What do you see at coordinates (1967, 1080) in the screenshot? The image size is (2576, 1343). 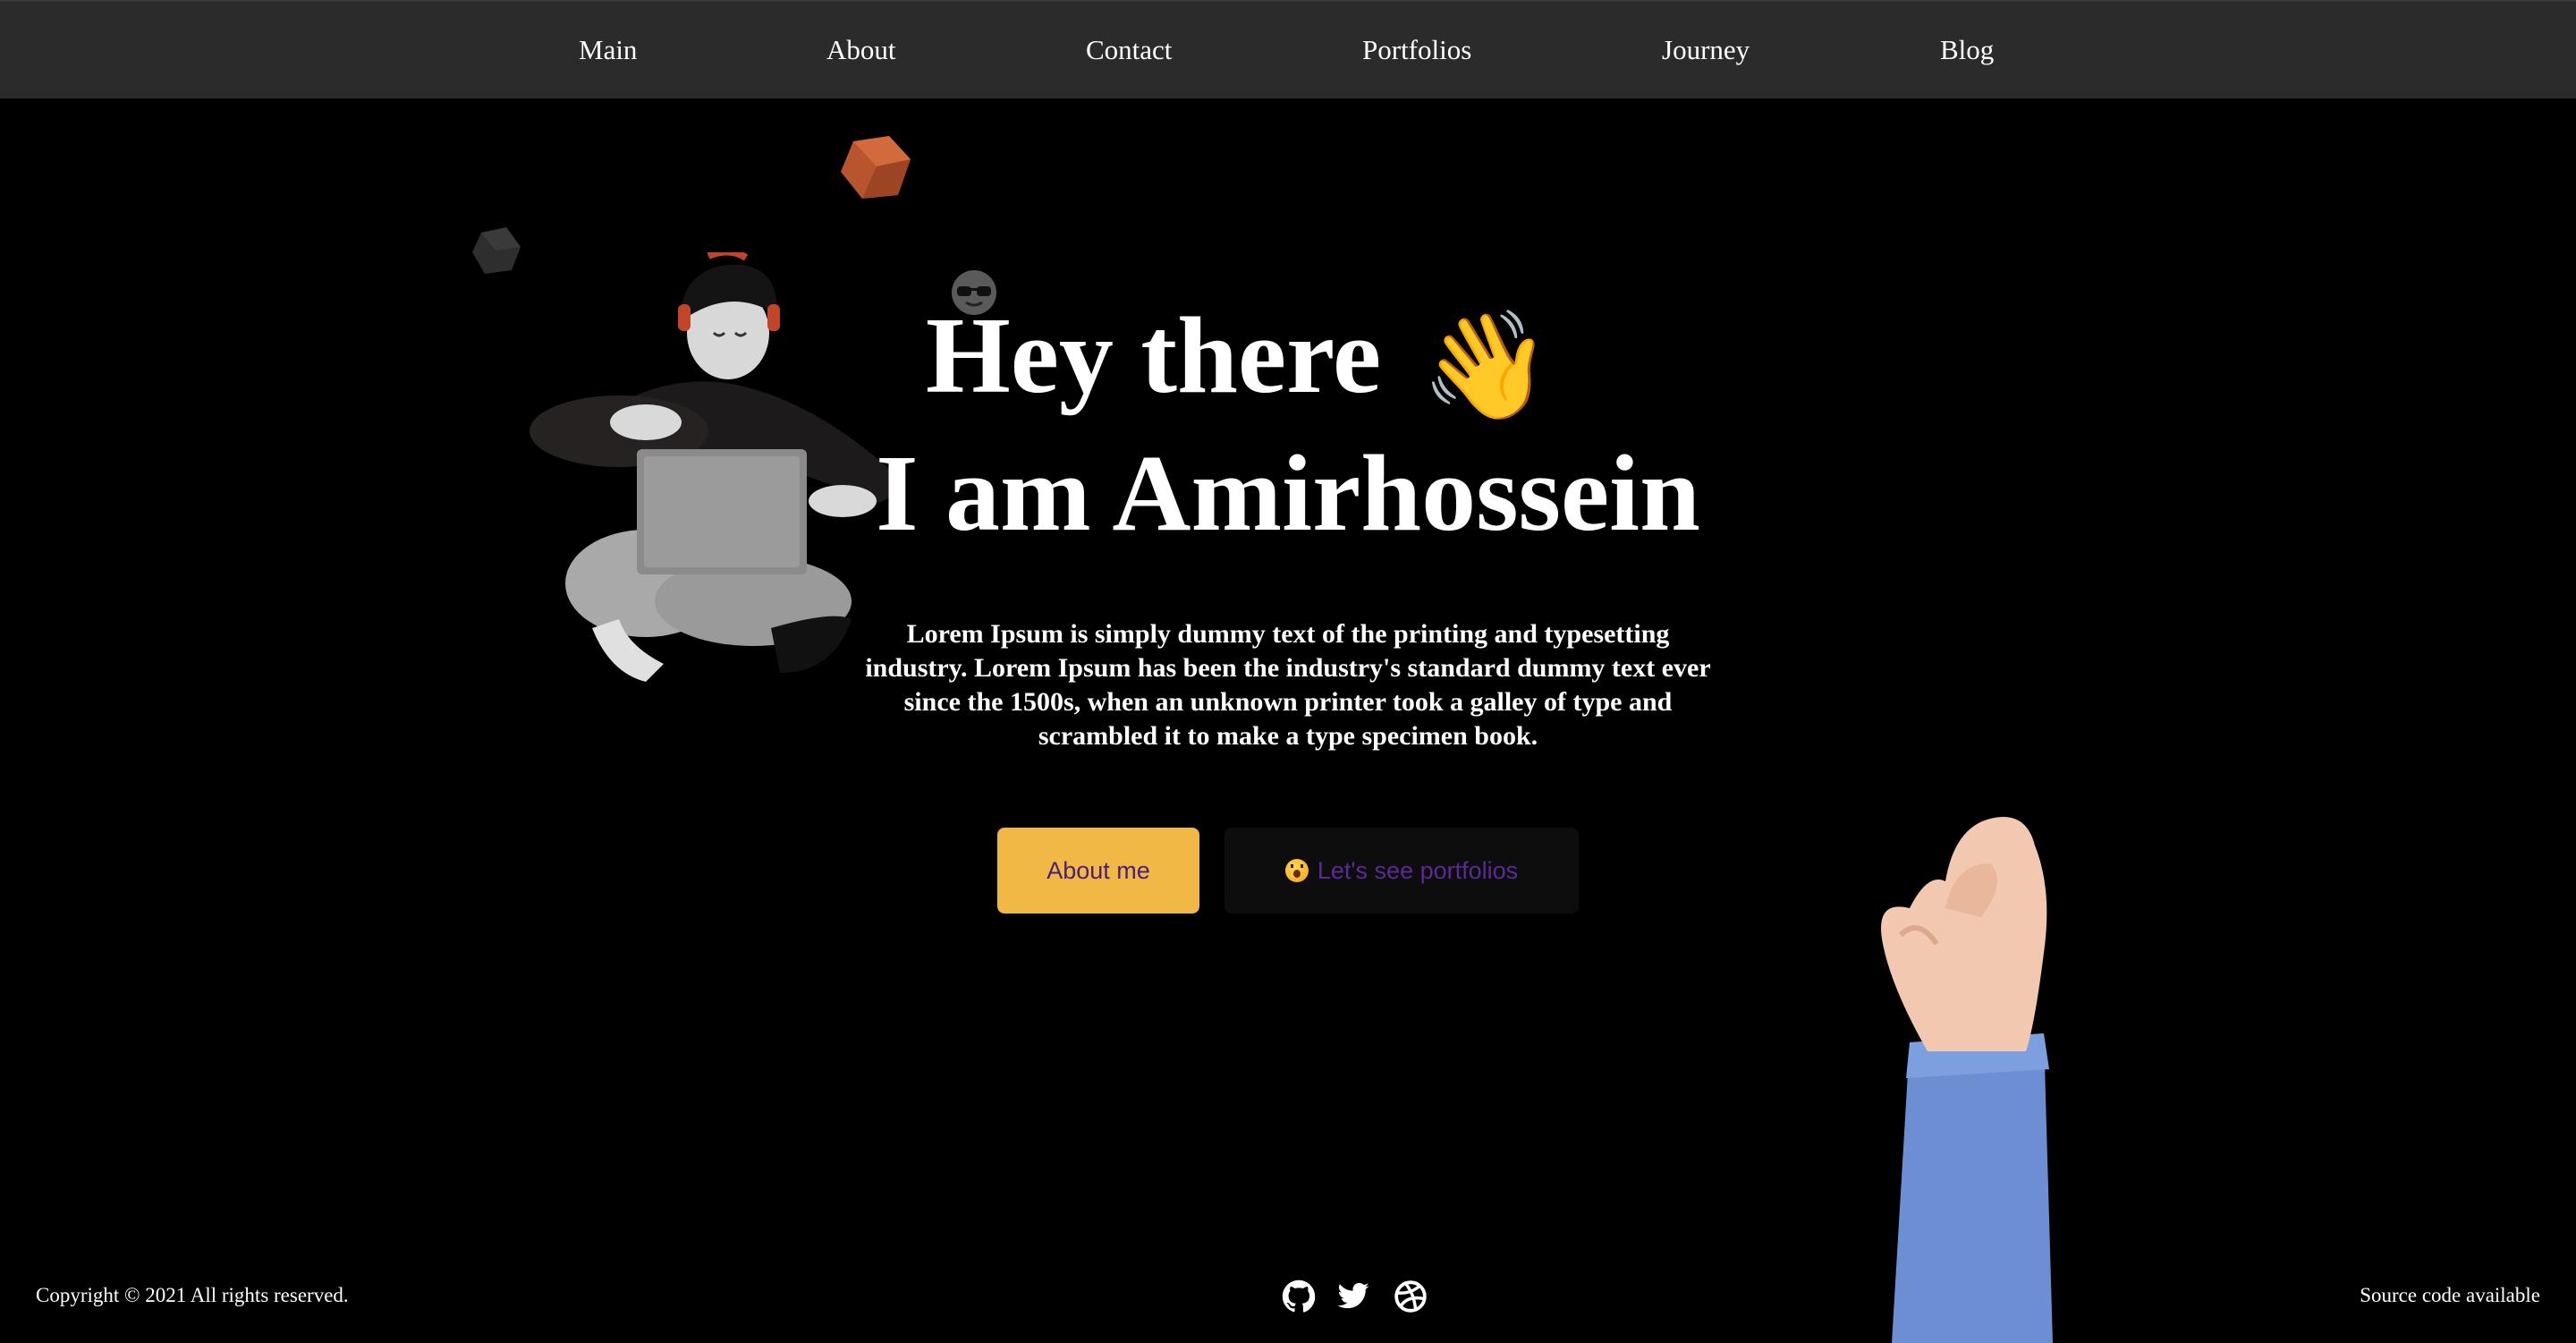 I see `hand-illustration` at bounding box center [1967, 1080].